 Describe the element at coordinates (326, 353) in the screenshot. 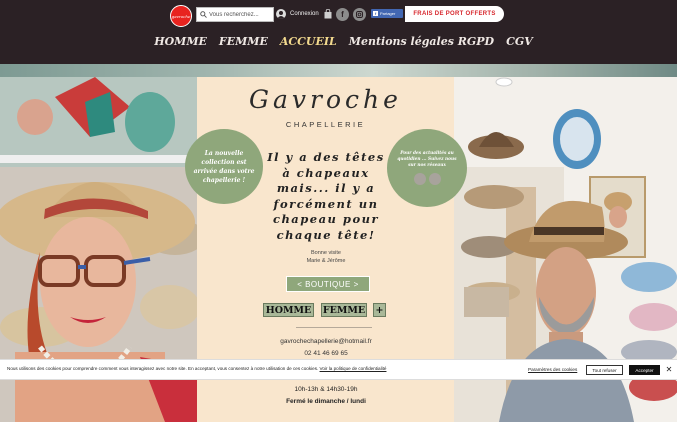

I see `contact-phone: 02 41 46 69 65` at that location.